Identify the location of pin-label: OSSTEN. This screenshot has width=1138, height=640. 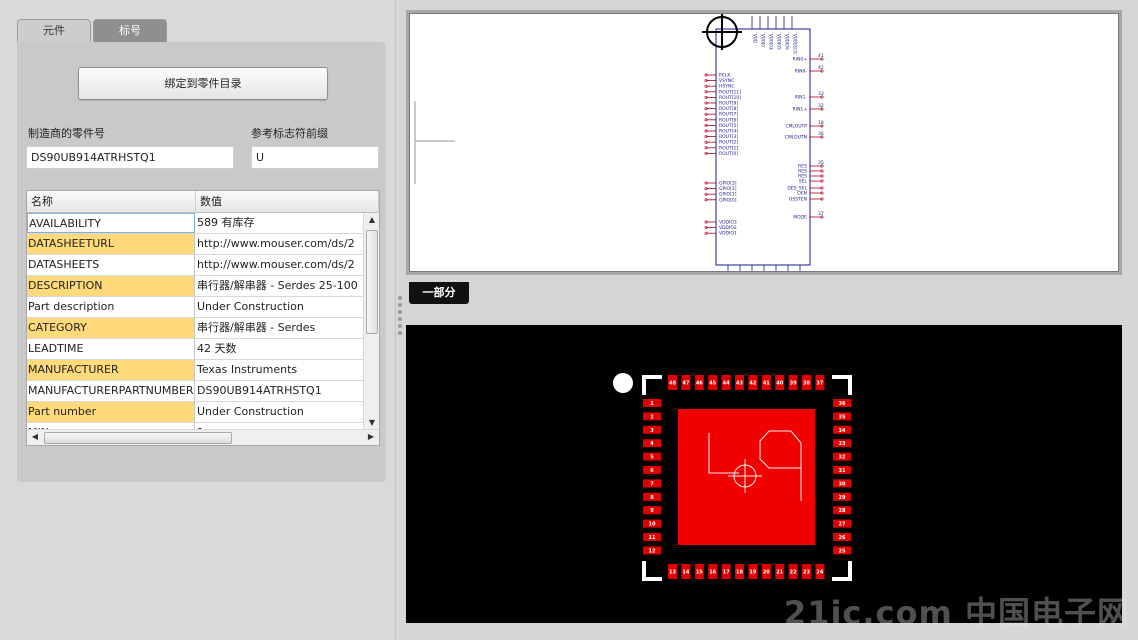
(798, 200).